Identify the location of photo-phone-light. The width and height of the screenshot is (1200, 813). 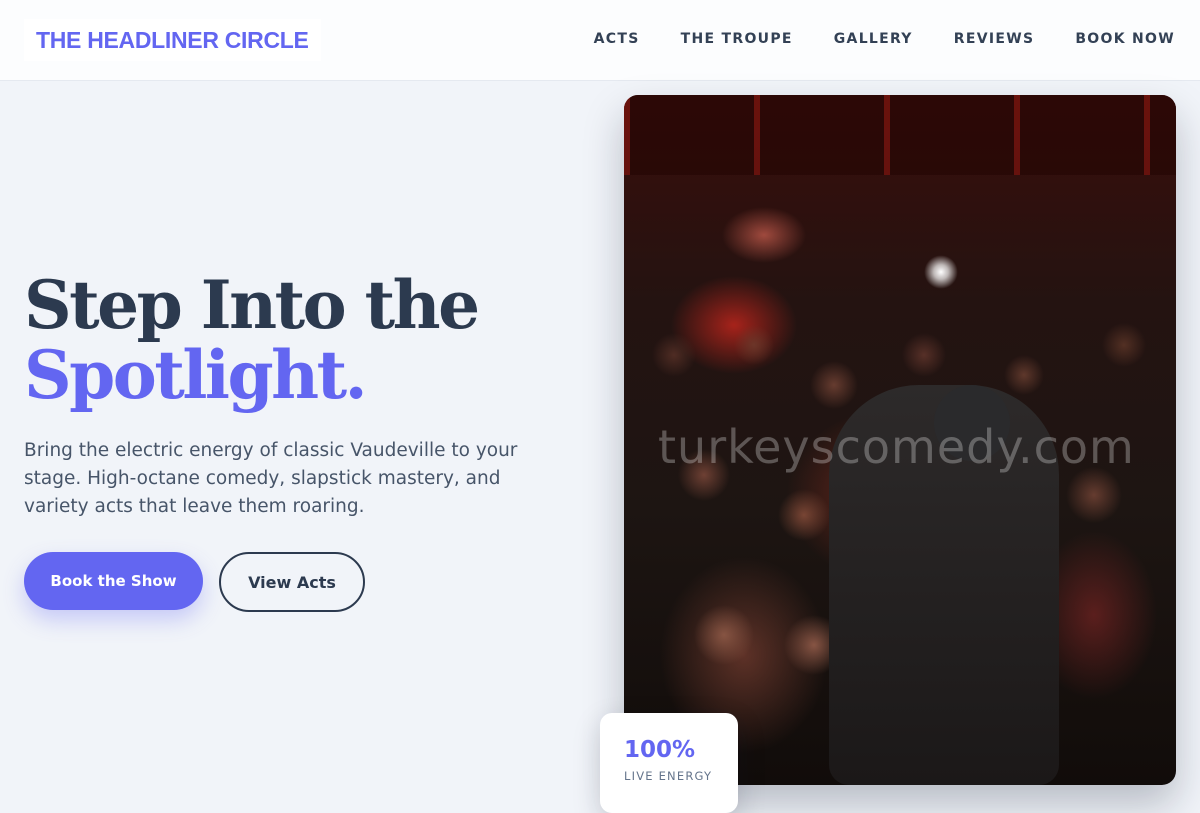
(941, 272).